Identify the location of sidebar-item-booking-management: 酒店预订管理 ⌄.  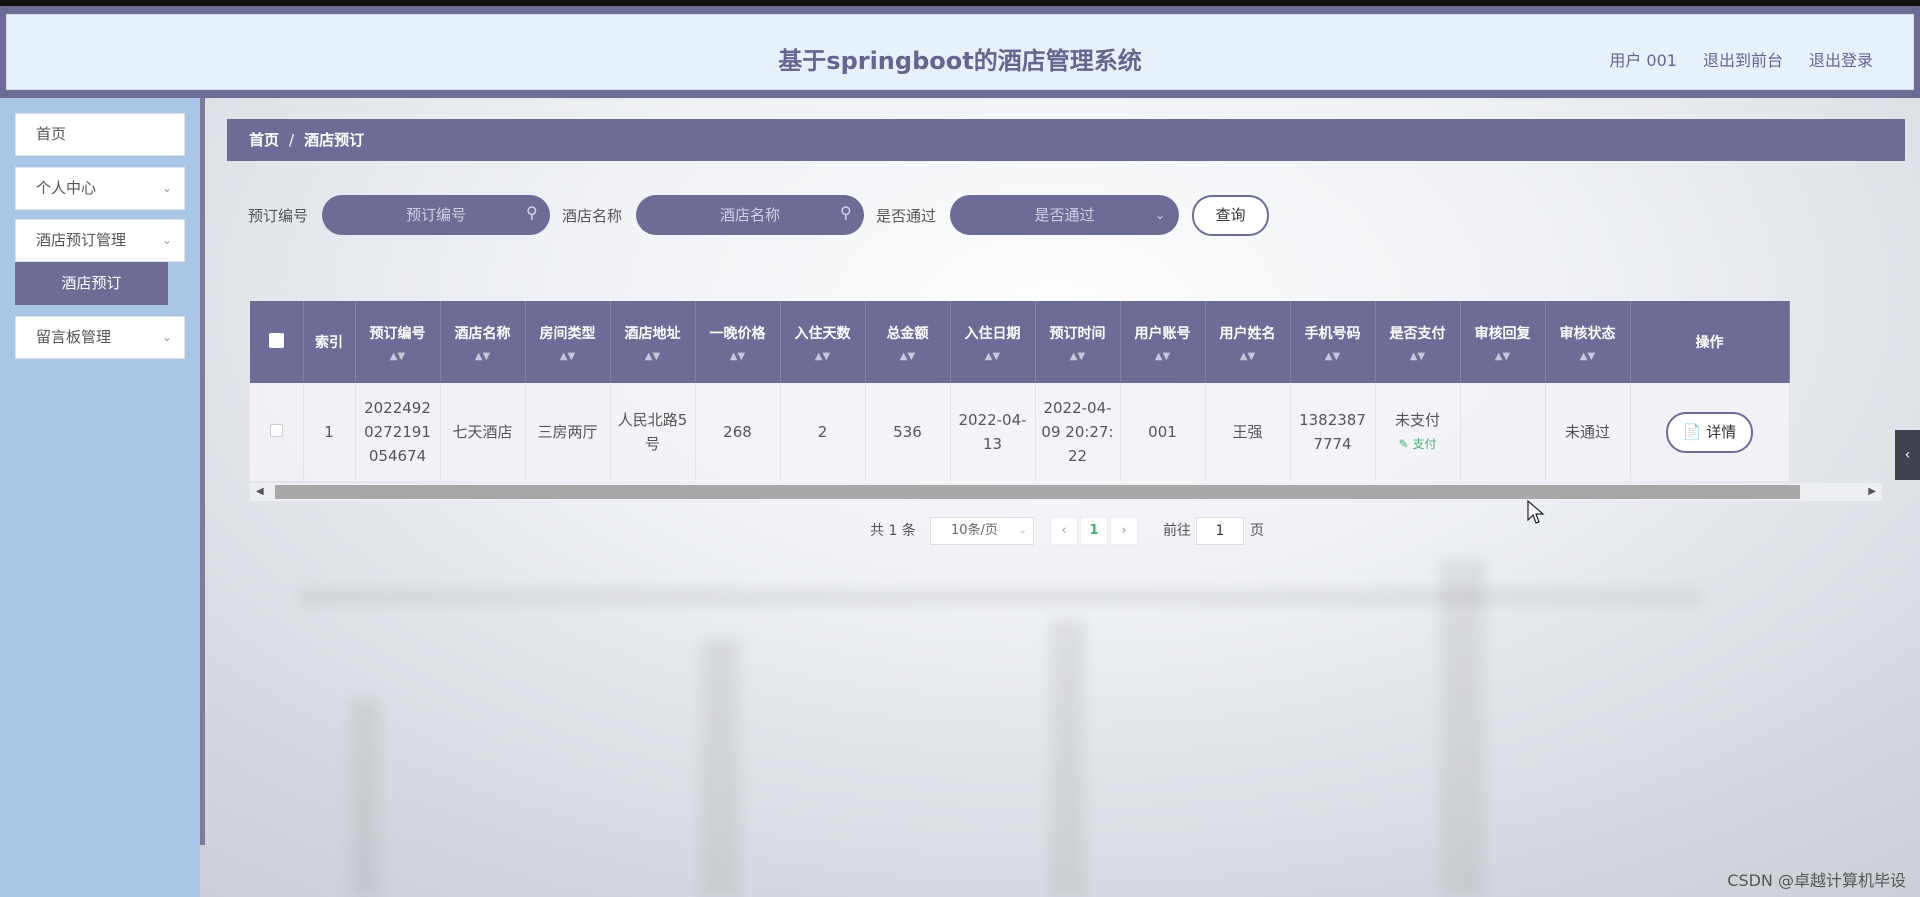
(100, 240).